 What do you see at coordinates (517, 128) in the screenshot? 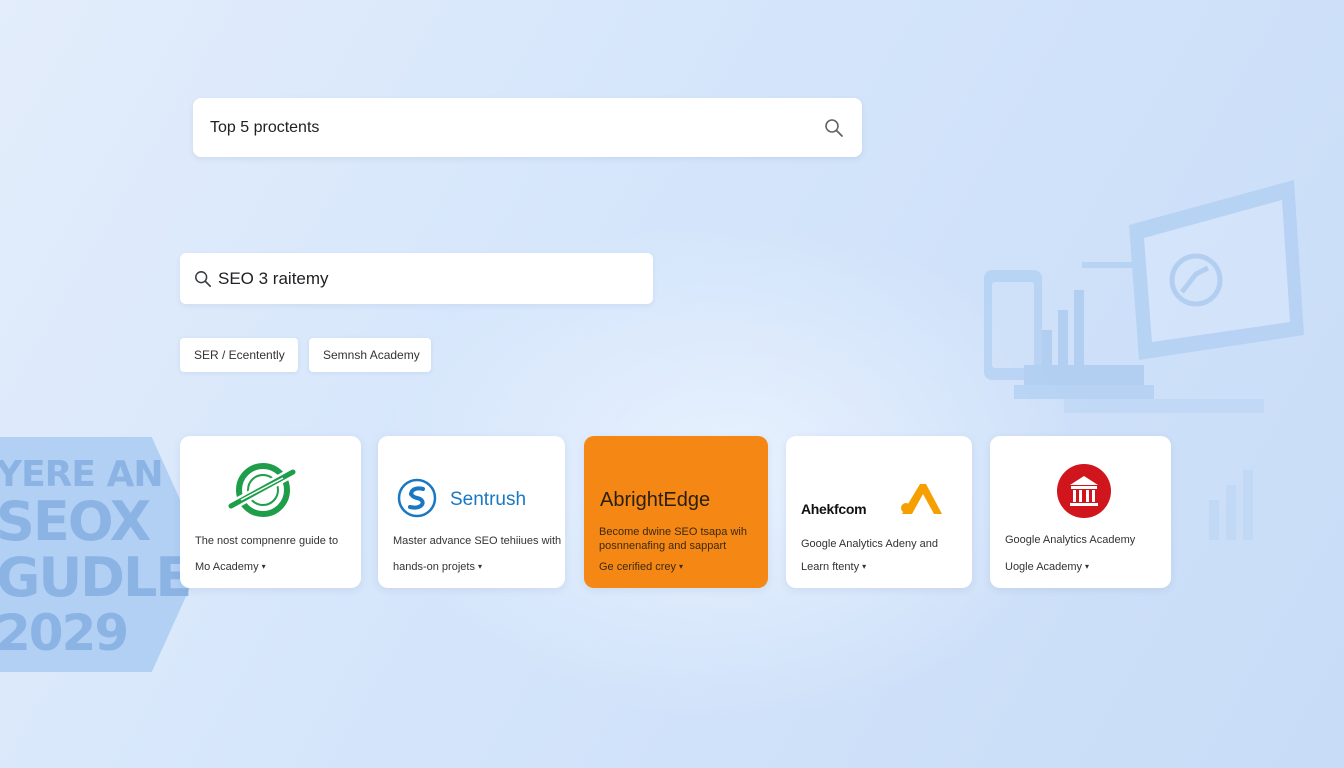
I see `main-search-input: Top 5 proctents` at bounding box center [517, 128].